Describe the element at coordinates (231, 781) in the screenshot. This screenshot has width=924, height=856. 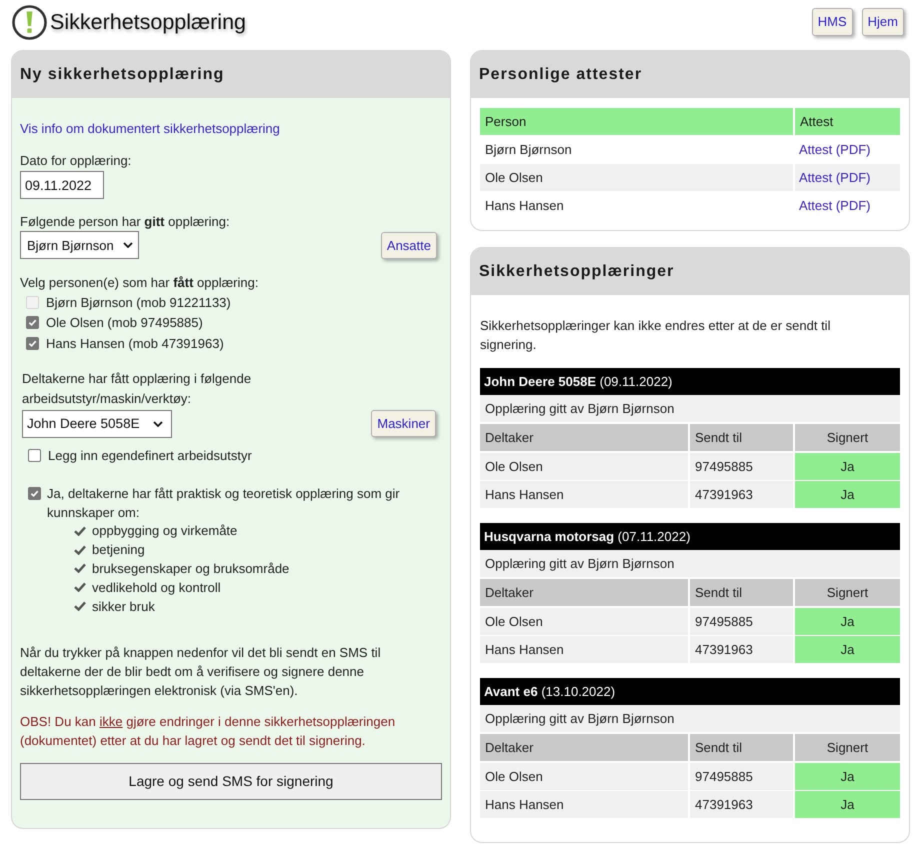
I see `save-and-send-button: Lagre og send SMS for signering` at that location.